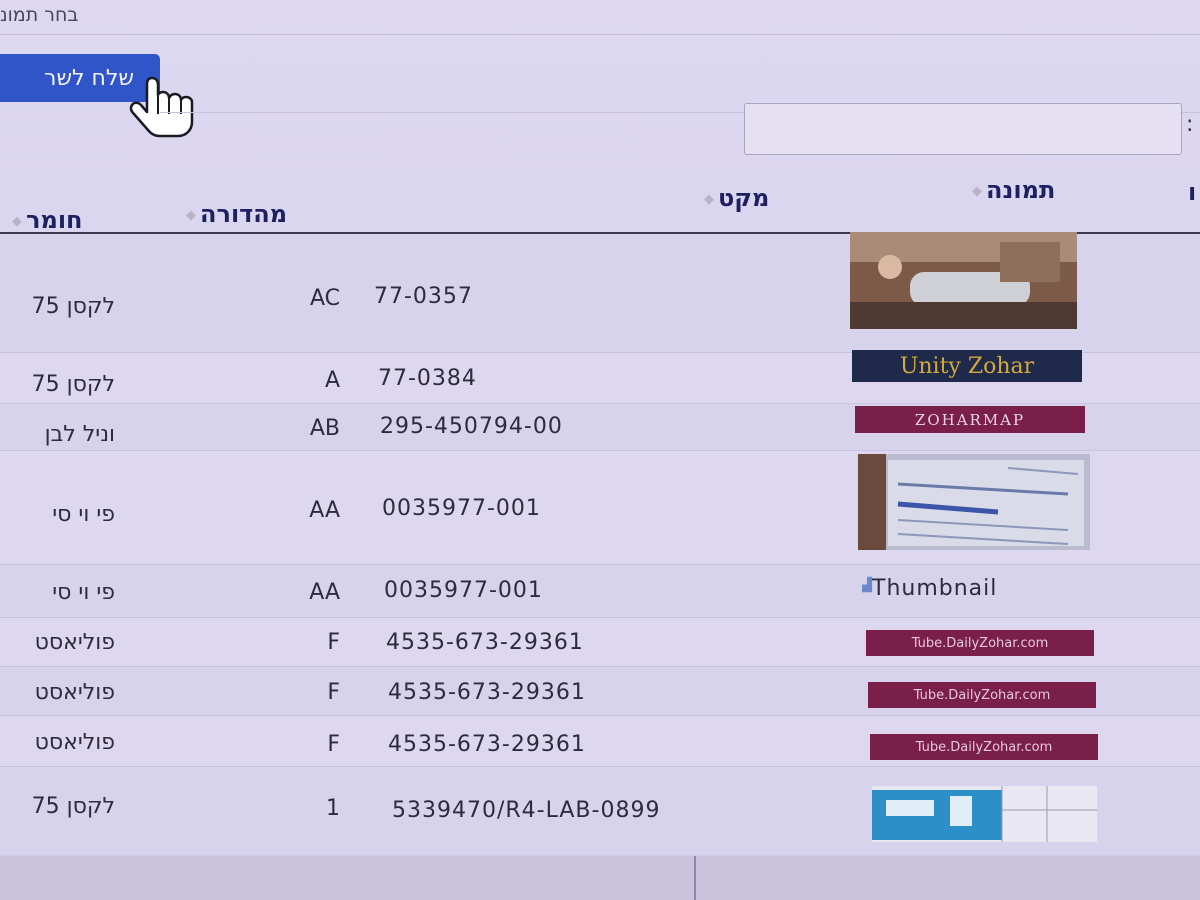 The height and width of the screenshot is (900, 1200). I want to click on send-button-label: שלח לשר, so click(89, 78).